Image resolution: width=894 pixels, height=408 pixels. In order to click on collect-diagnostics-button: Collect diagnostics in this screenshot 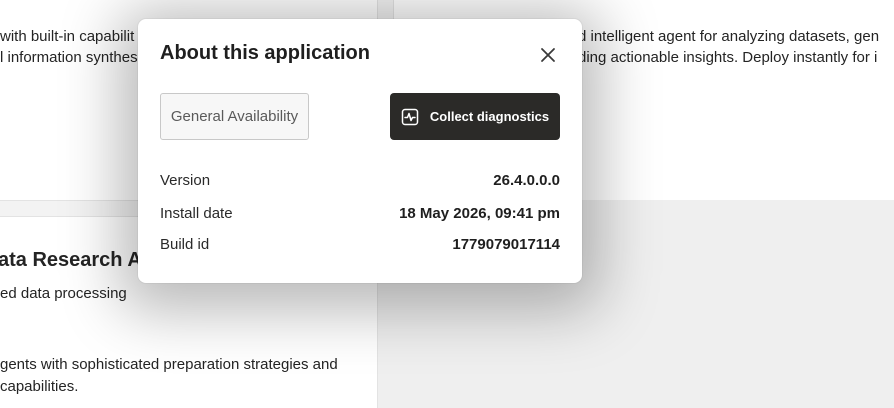, I will do `click(475, 116)`.